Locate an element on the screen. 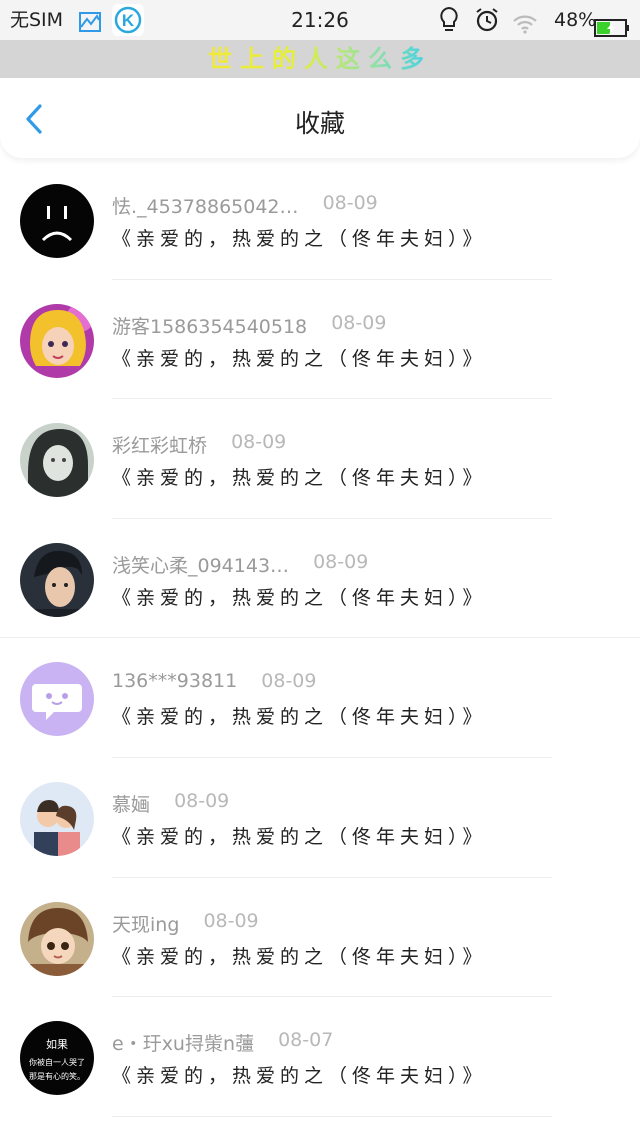 This screenshot has height=1138, width=640. list-item: 天现ing 08-09 《亲爱的，热爱的之（佟年夫妇）》 is located at coordinates (320, 938).